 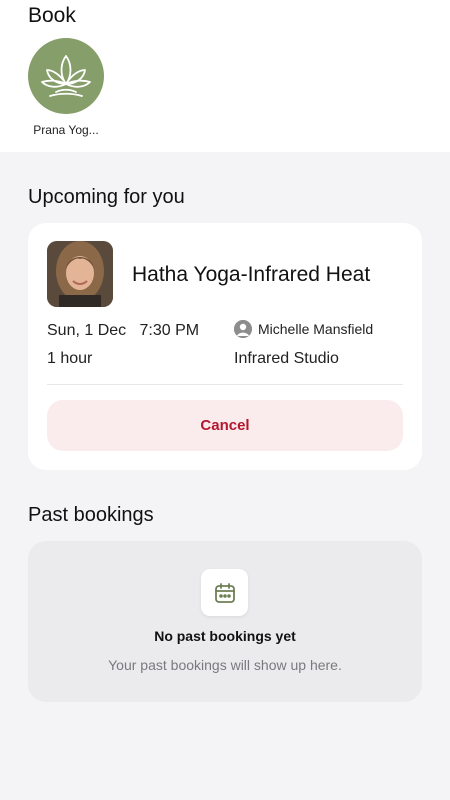 What do you see at coordinates (225, 425) in the screenshot?
I see `cancel-button: Cancel` at bounding box center [225, 425].